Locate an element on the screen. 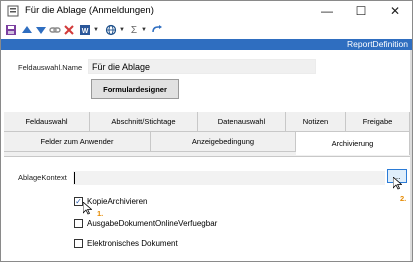  tab-freigabe: Freigabe is located at coordinates (378, 122).